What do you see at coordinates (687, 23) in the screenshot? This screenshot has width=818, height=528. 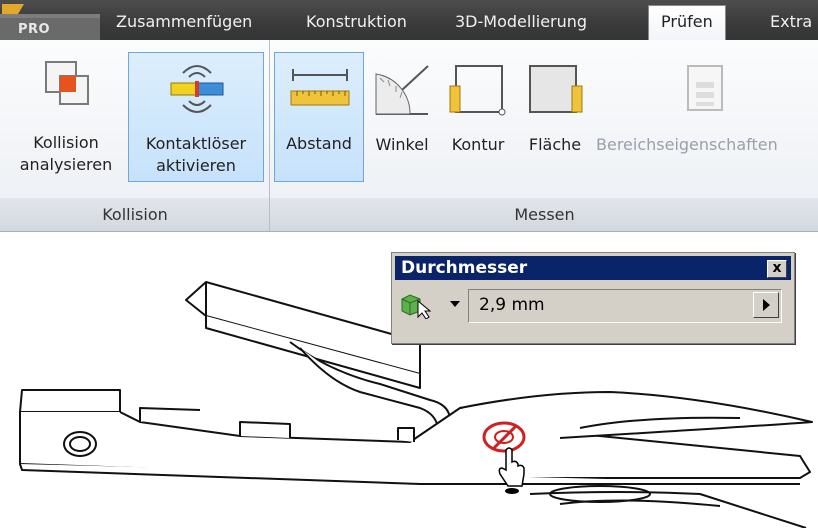 I see `tab-pruefen: Prüfen` at bounding box center [687, 23].